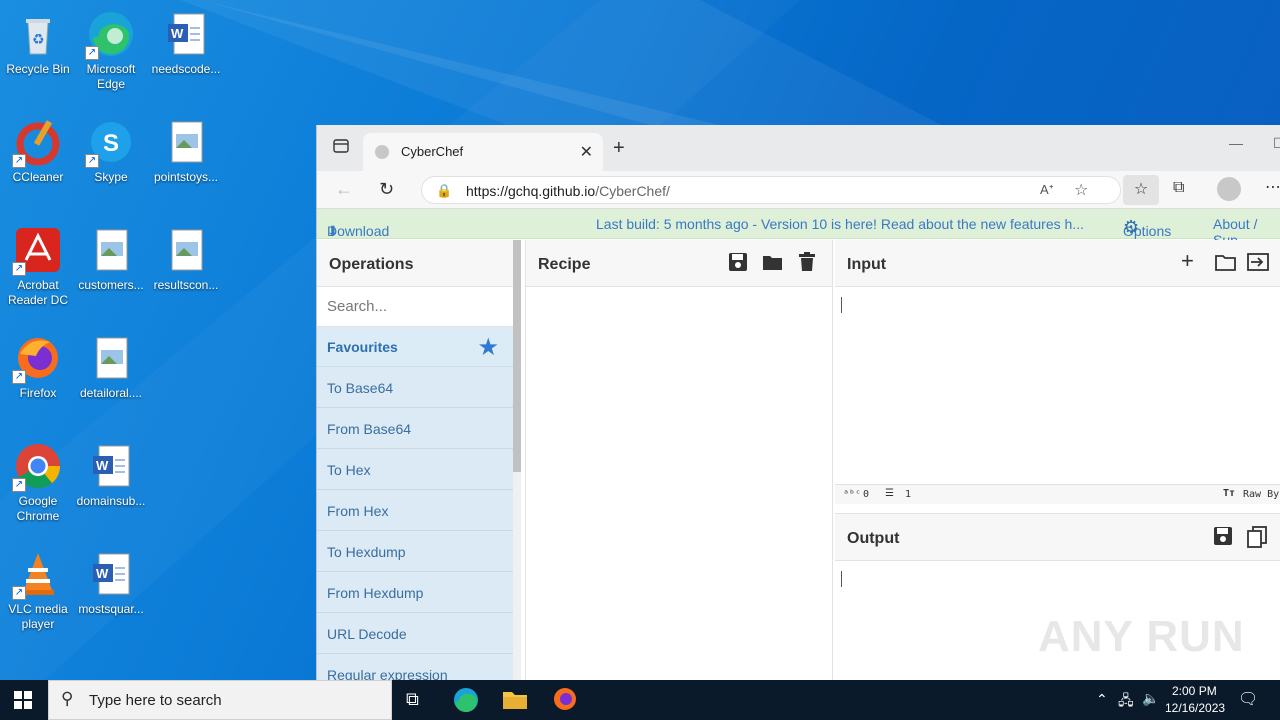 The image size is (1280, 720). Describe the element at coordinates (362, 347) in the screenshot. I see `favourites-label: Favourites` at that location.